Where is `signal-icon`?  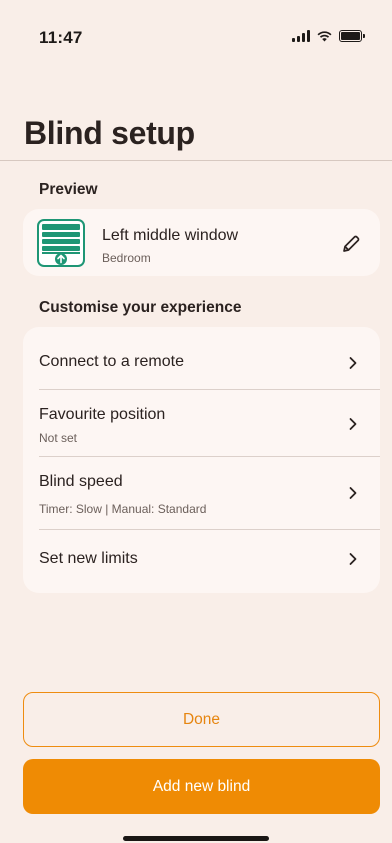 signal-icon is located at coordinates (301, 36).